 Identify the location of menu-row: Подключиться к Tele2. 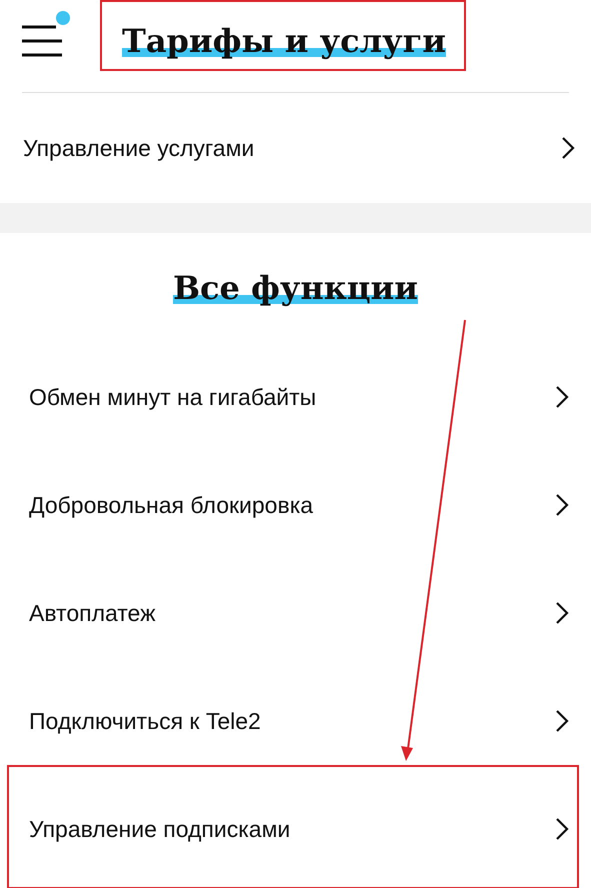
(295, 721).